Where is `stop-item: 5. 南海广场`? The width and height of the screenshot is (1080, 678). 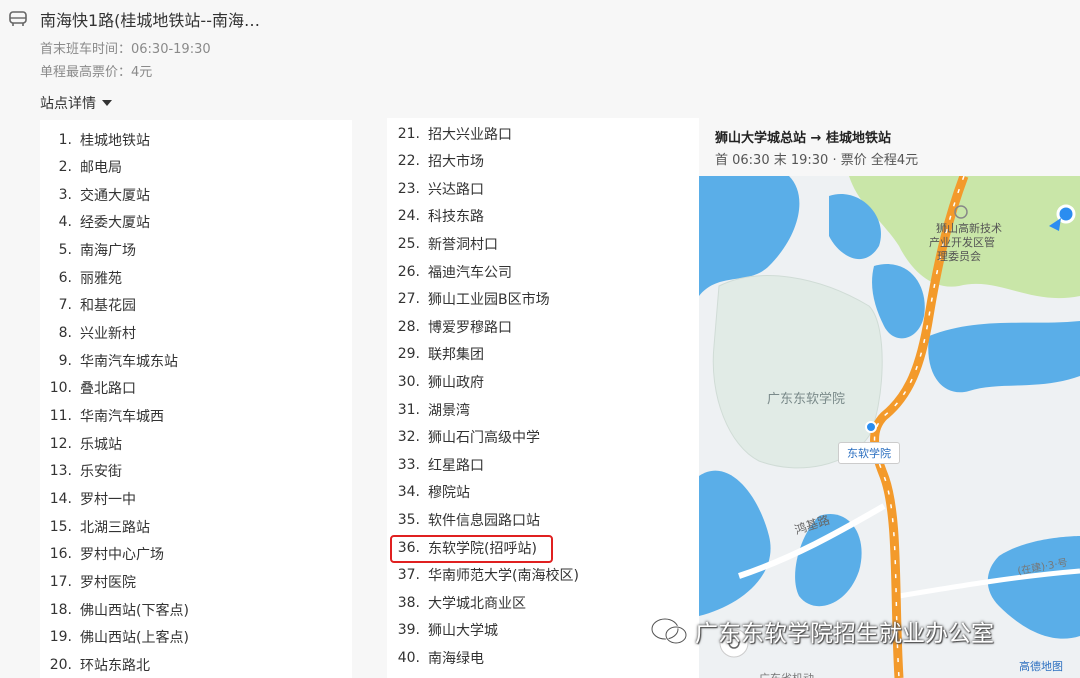 stop-item: 5. 南海广场 is located at coordinates (88, 250).